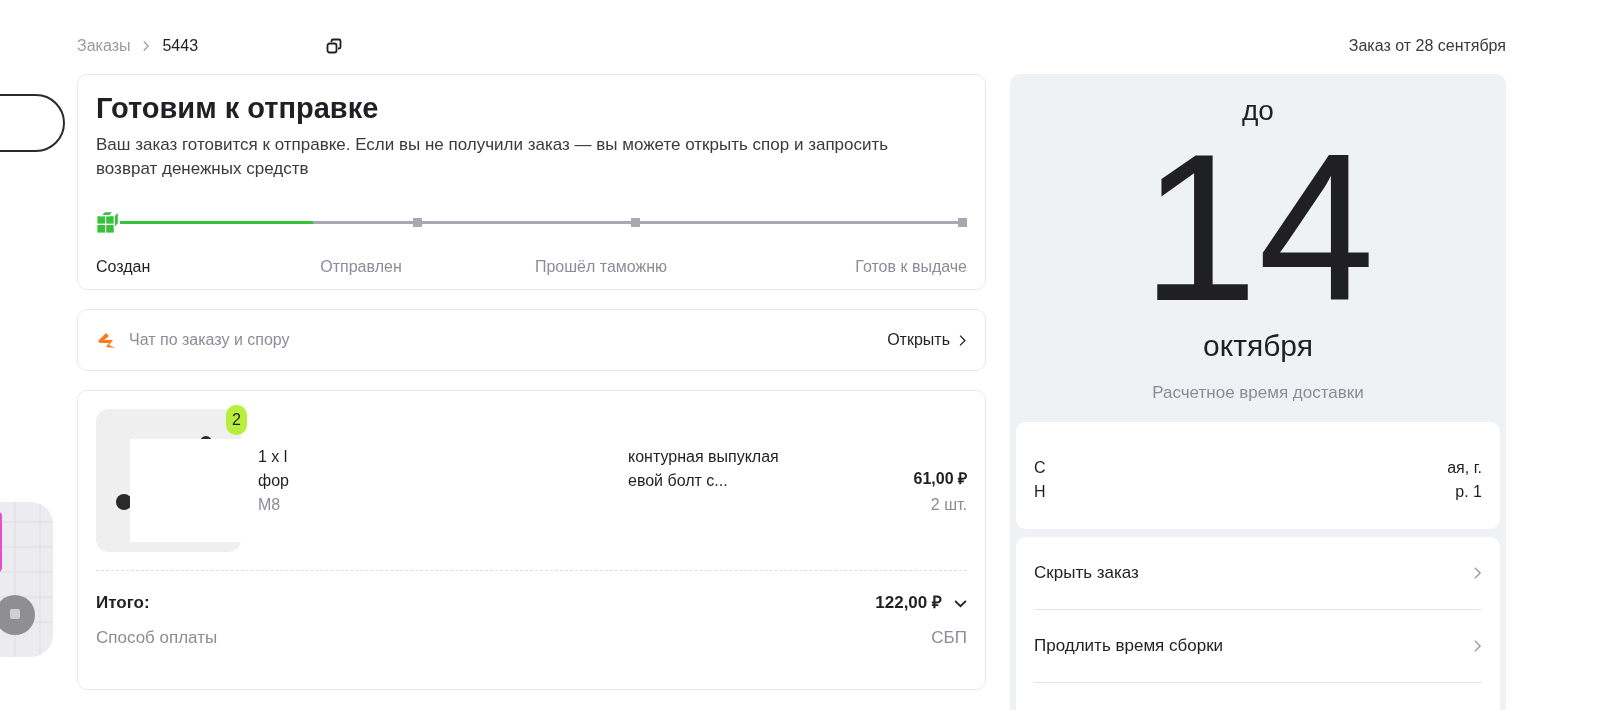 The width and height of the screenshot is (1611, 710). What do you see at coordinates (1258, 111) in the screenshot?
I see `delivery-prefix: до` at bounding box center [1258, 111].